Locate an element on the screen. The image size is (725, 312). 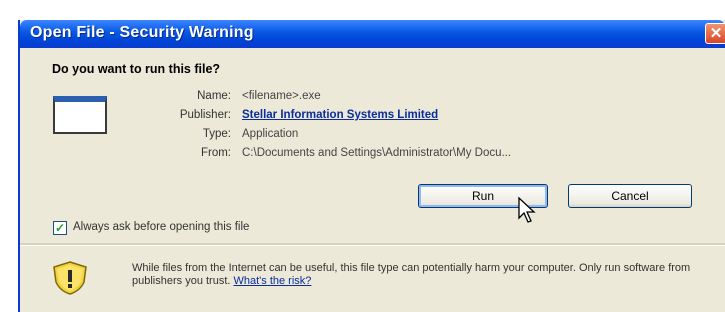
close-icon: ✕ is located at coordinates (716, 33).